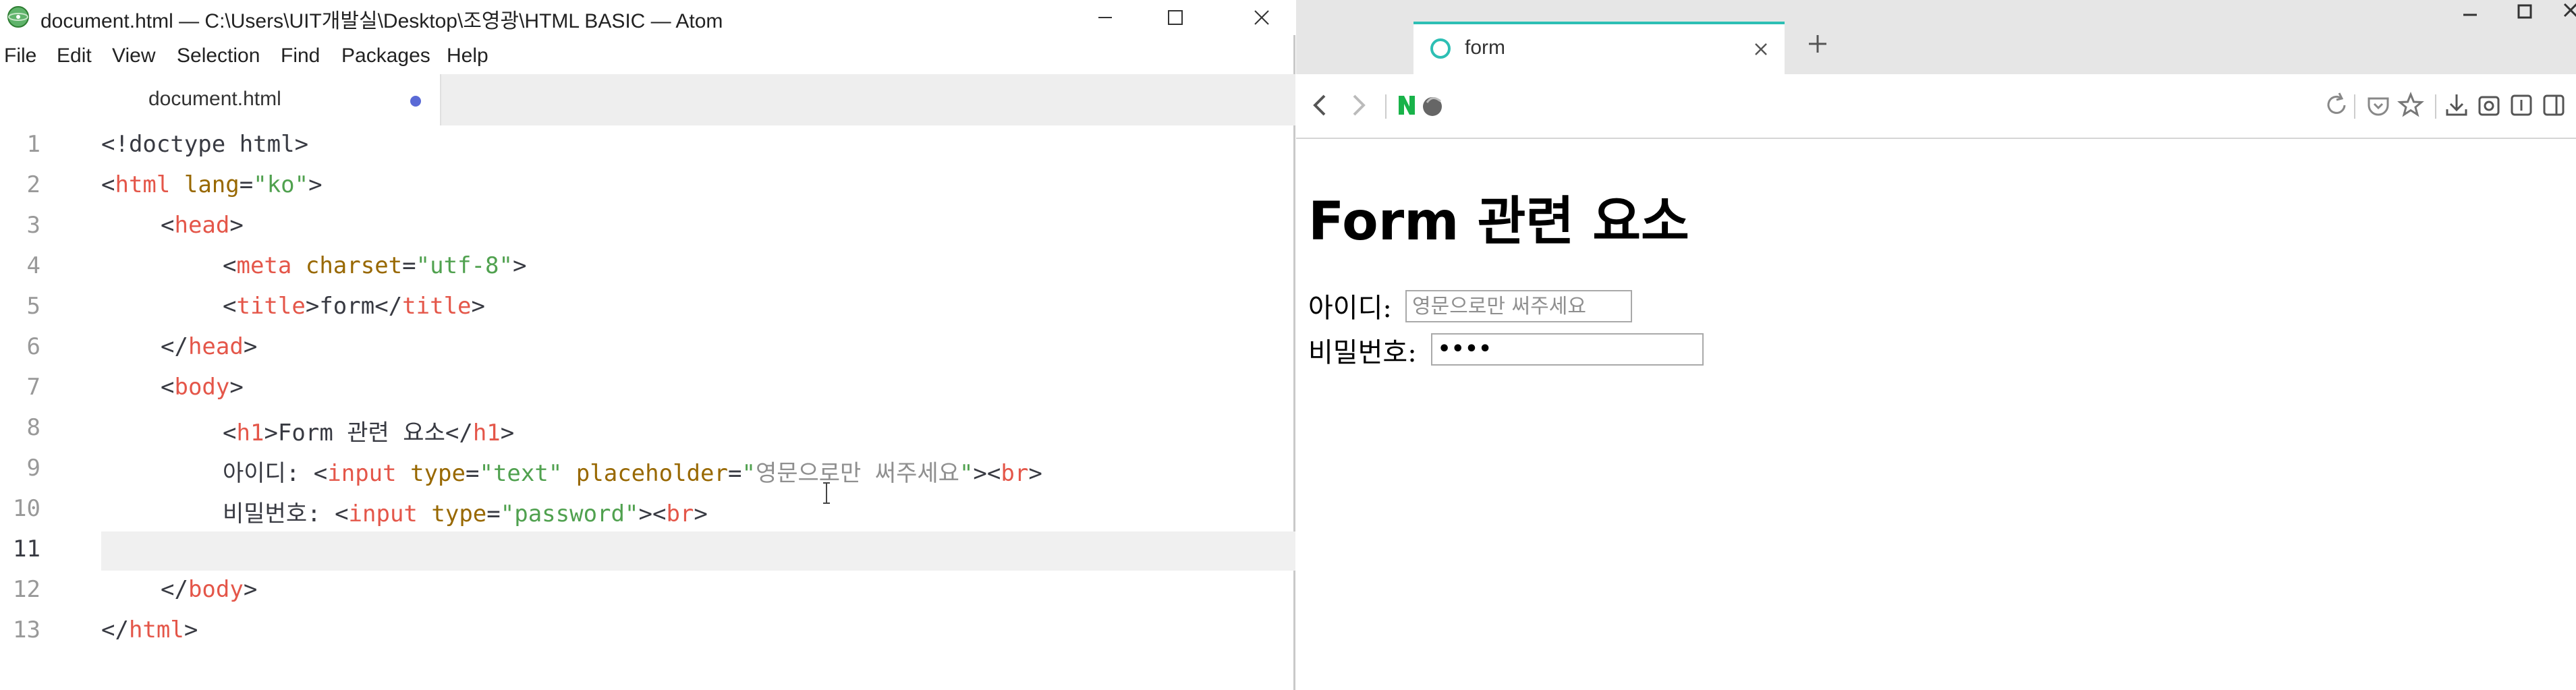  What do you see at coordinates (1485, 47) in the screenshot?
I see `browser-tab-title: form` at bounding box center [1485, 47].